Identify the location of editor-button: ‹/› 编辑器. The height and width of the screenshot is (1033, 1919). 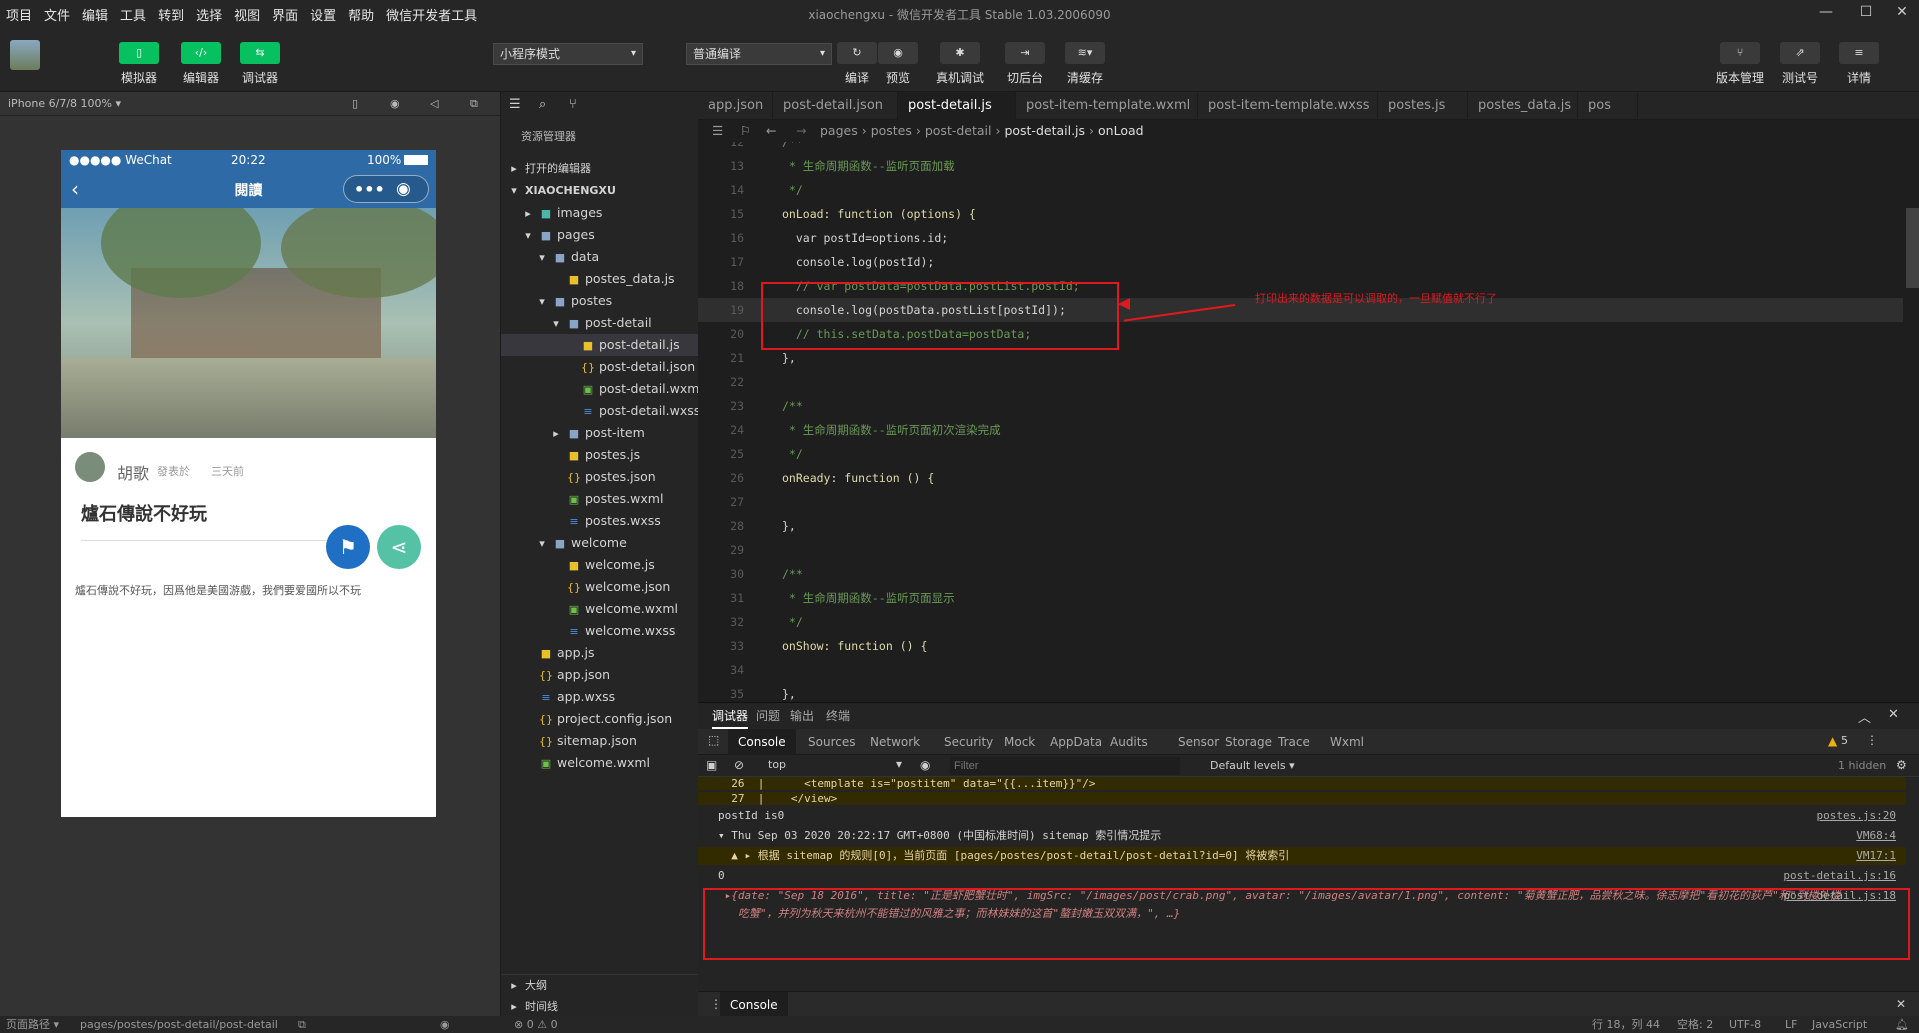
(201, 64).